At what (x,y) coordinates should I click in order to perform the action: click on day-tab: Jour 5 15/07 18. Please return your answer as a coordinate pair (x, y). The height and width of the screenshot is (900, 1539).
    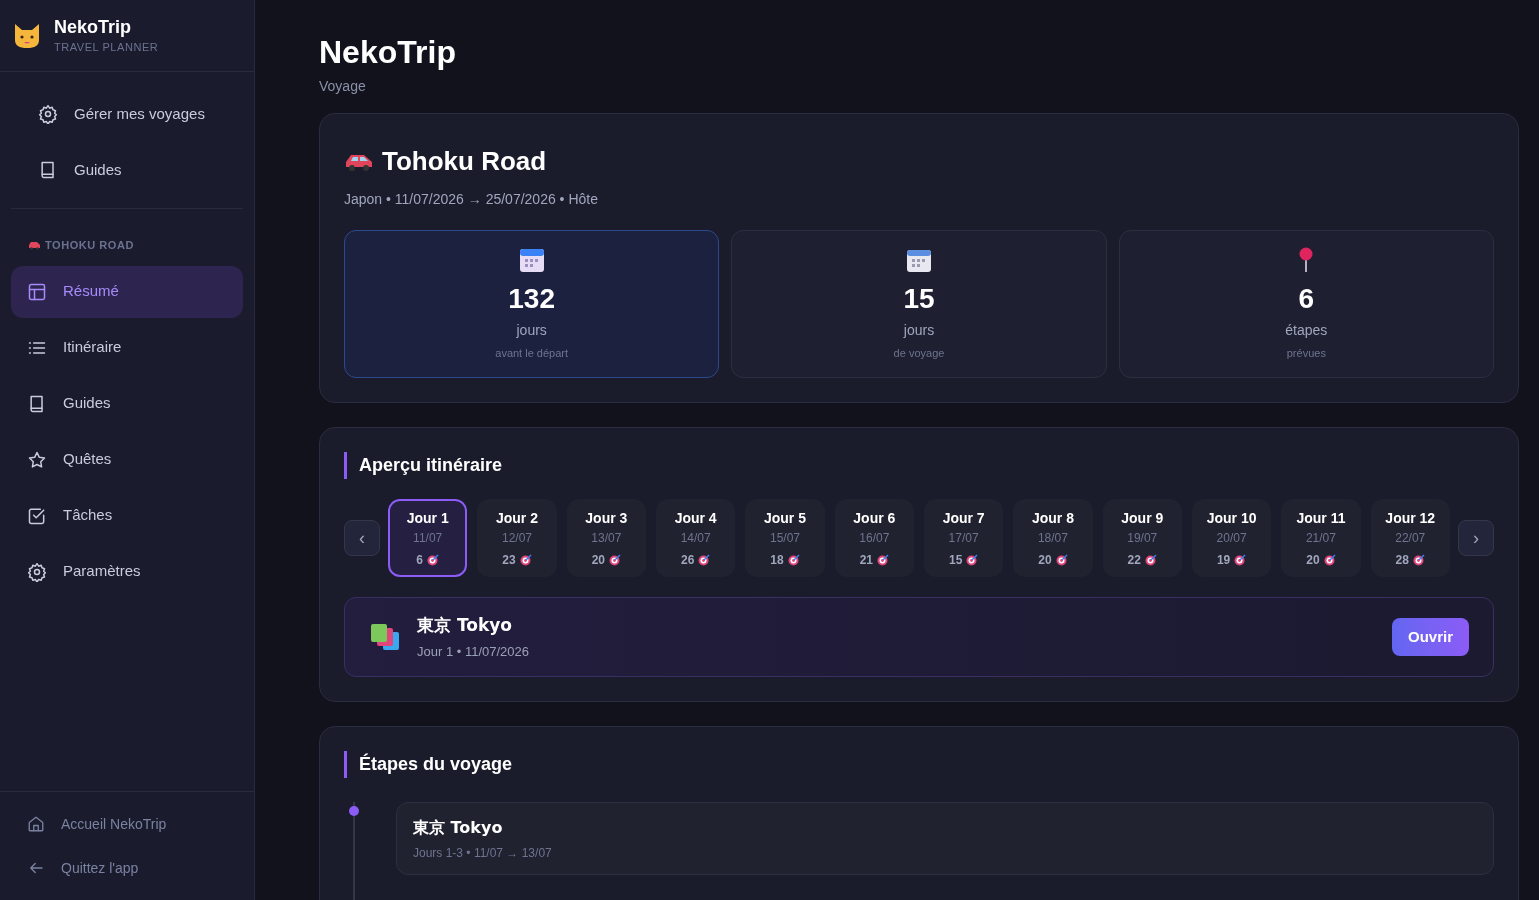
    Looking at the image, I should click on (785, 538).